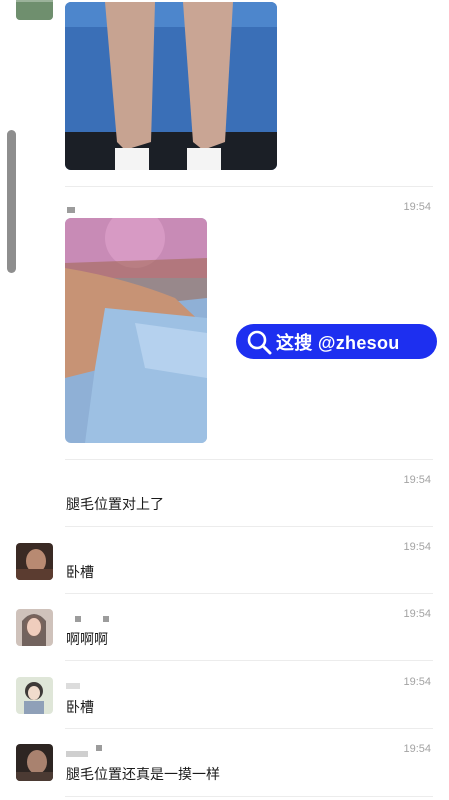  Describe the element at coordinates (171, 86) in the screenshot. I see `message-image-legs` at that location.